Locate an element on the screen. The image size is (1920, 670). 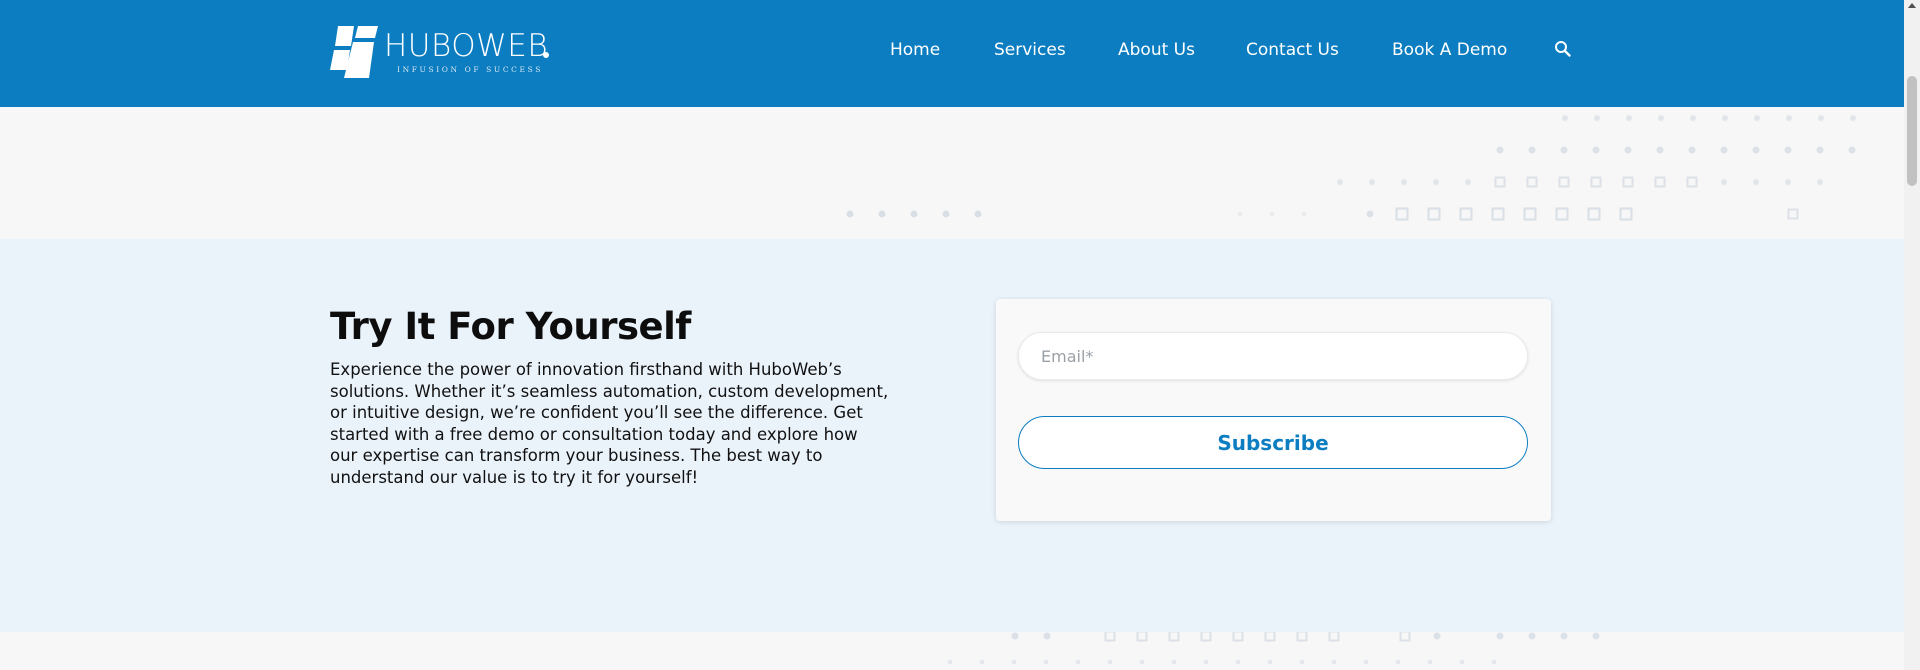
dot-pattern-decoration is located at coordinates (1351, 168).